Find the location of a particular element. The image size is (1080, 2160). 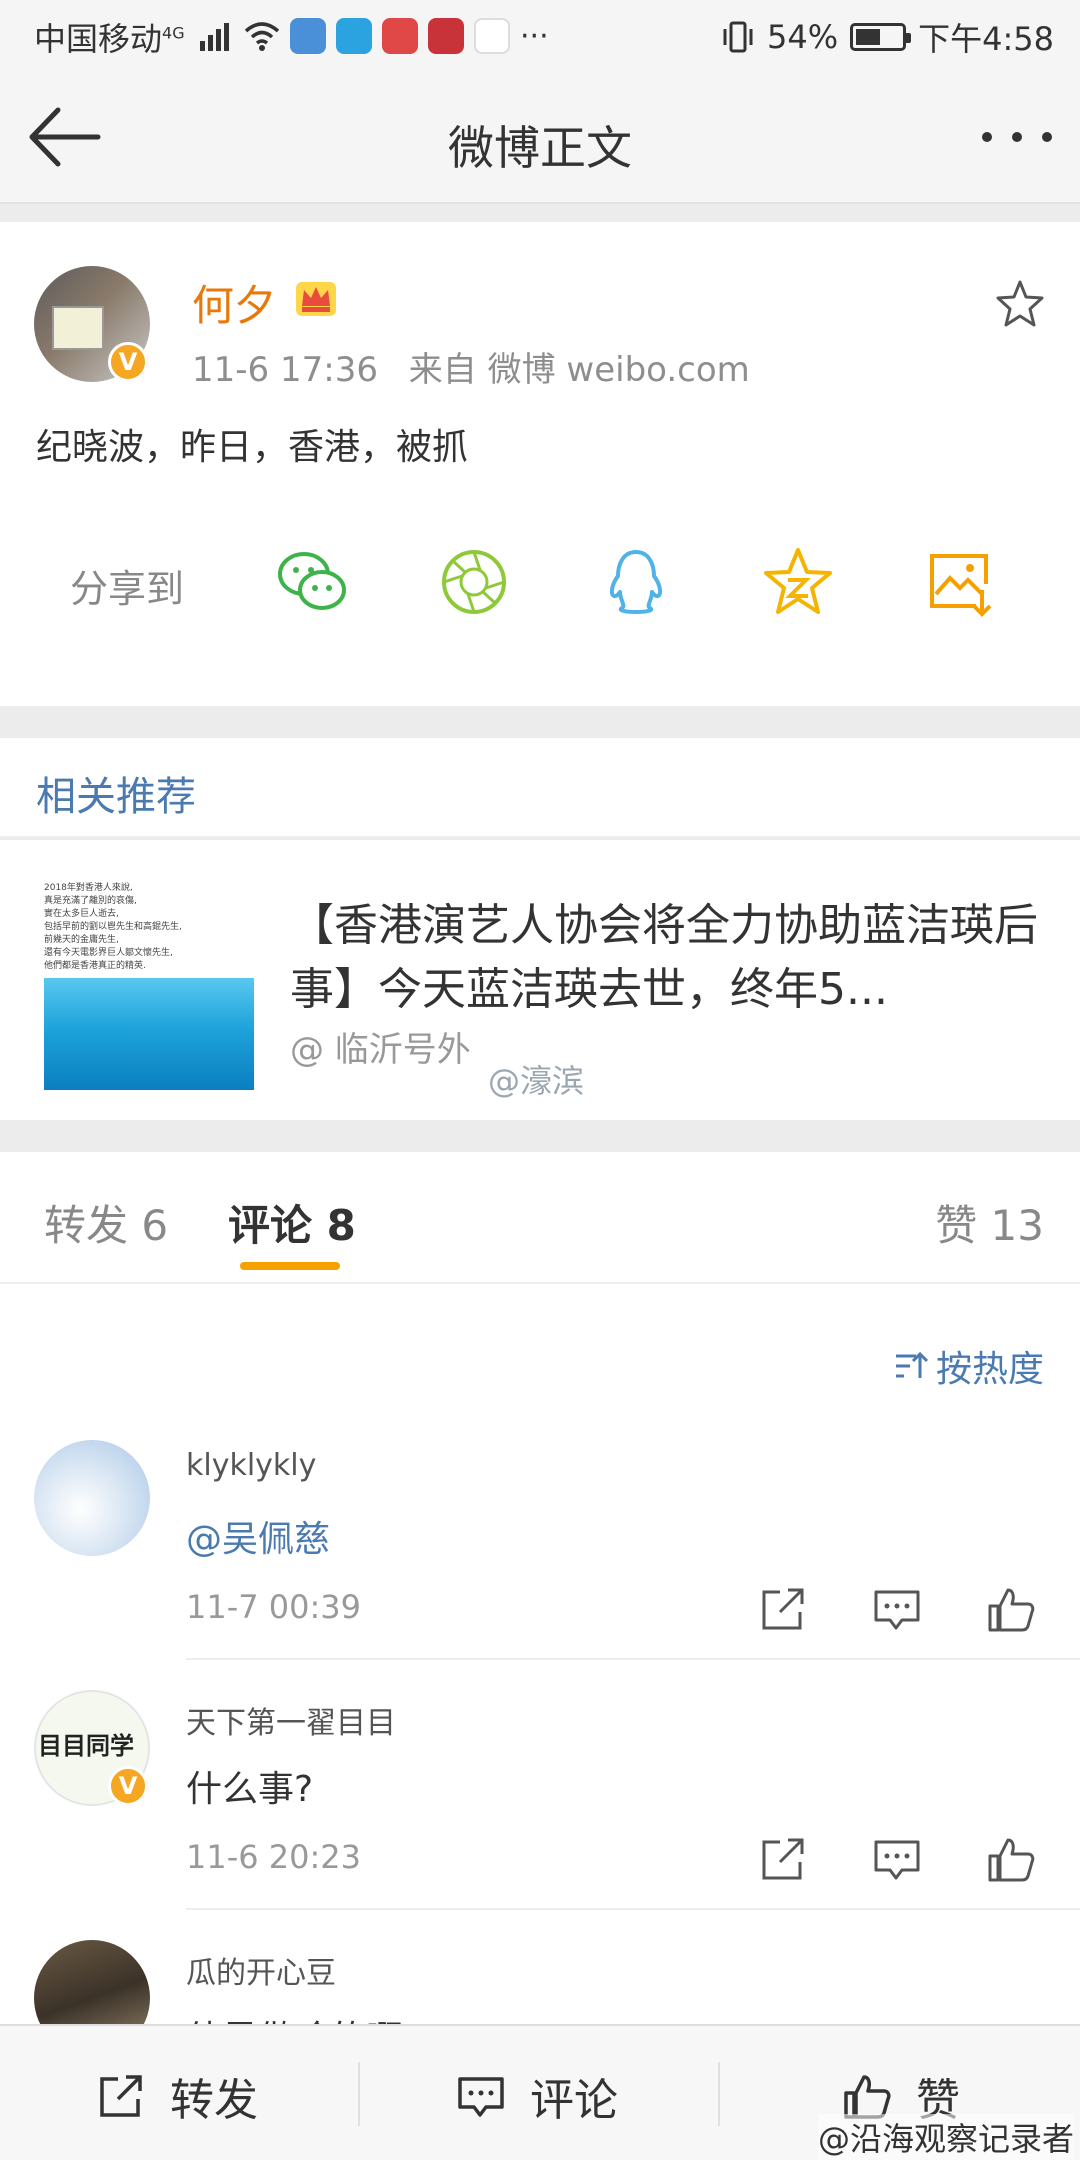

crown-icon is located at coordinates (316, 299).